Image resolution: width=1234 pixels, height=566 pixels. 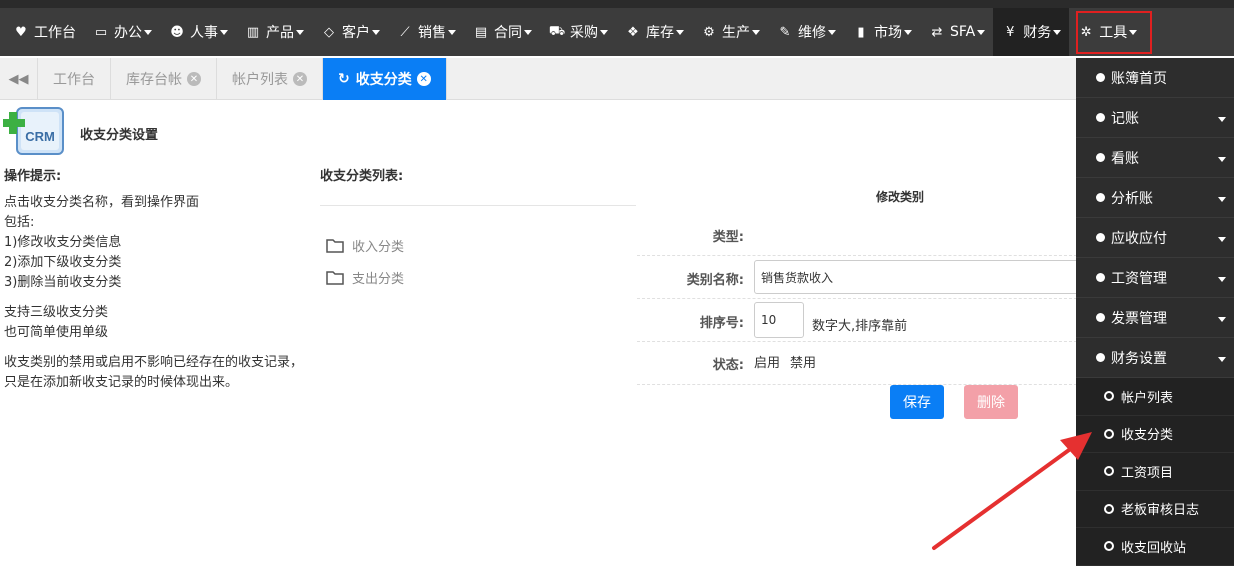 I want to click on nav-label: SFA, so click(x=963, y=32).